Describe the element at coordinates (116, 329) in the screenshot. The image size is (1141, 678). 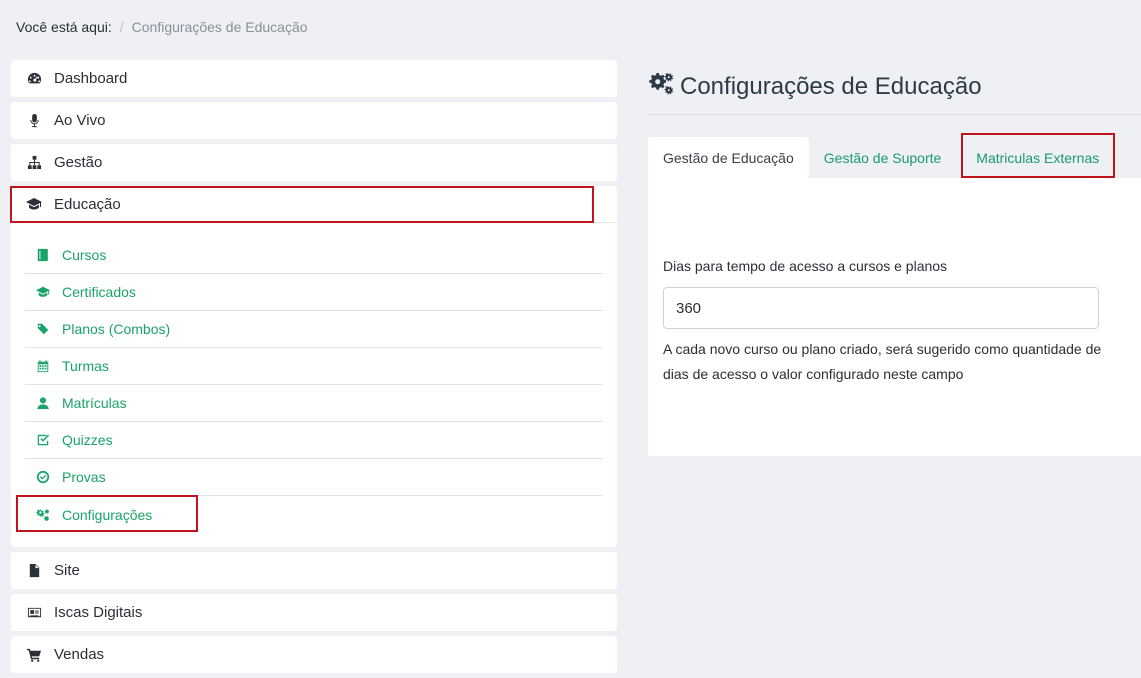
I see `submenu-item-label: Planos (Combos)` at that location.